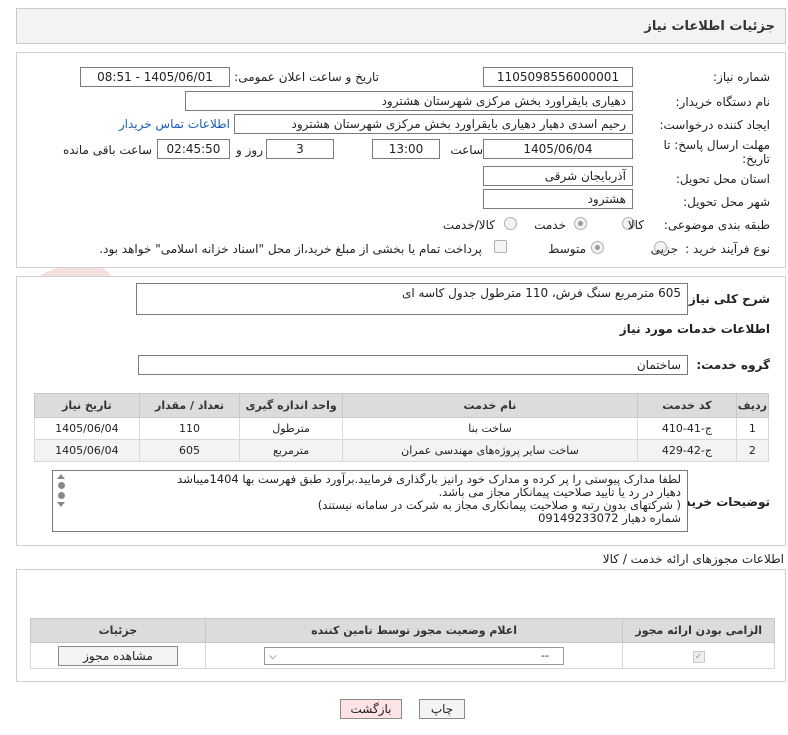  Describe the element at coordinates (550, 225) in the screenshot. I see `category-service-label: خدمت` at that location.